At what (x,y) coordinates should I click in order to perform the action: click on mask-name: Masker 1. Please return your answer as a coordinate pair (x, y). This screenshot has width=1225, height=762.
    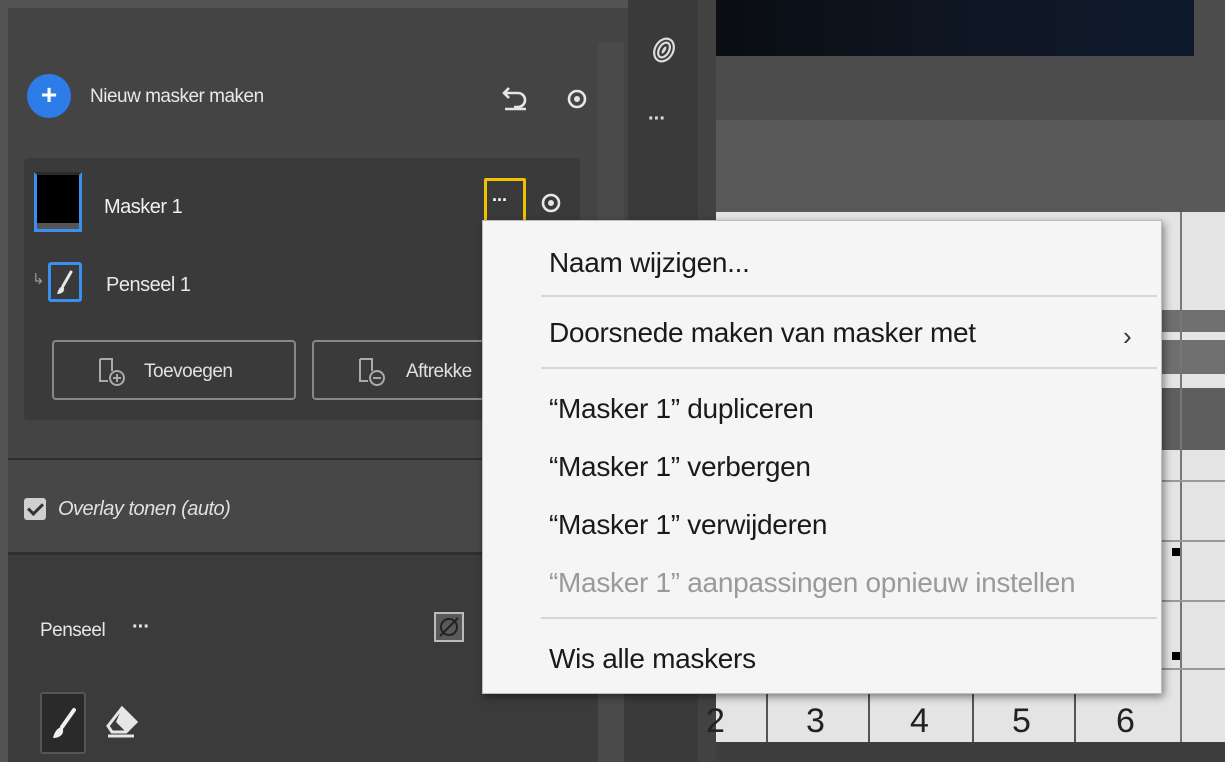
    Looking at the image, I should click on (143, 207).